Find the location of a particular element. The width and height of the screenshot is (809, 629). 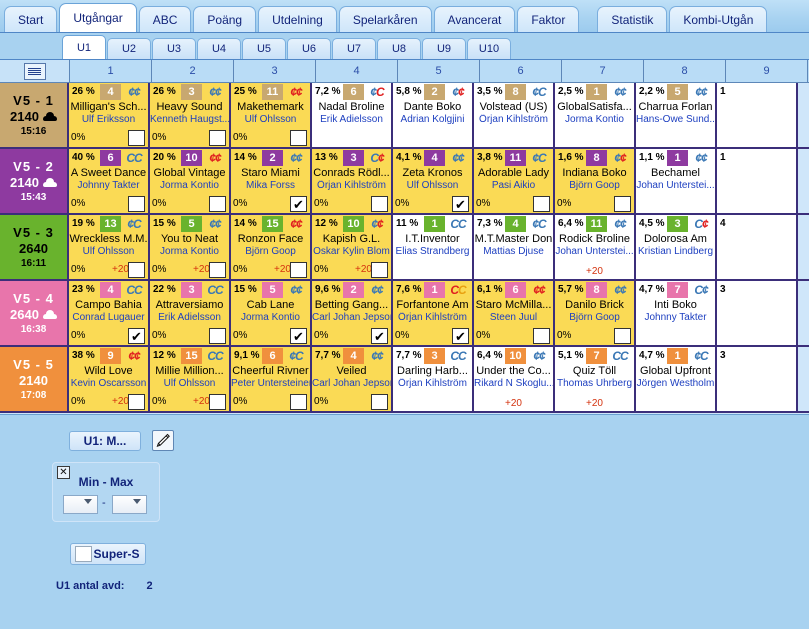

subtab-u9: U9 is located at coordinates (444, 48).